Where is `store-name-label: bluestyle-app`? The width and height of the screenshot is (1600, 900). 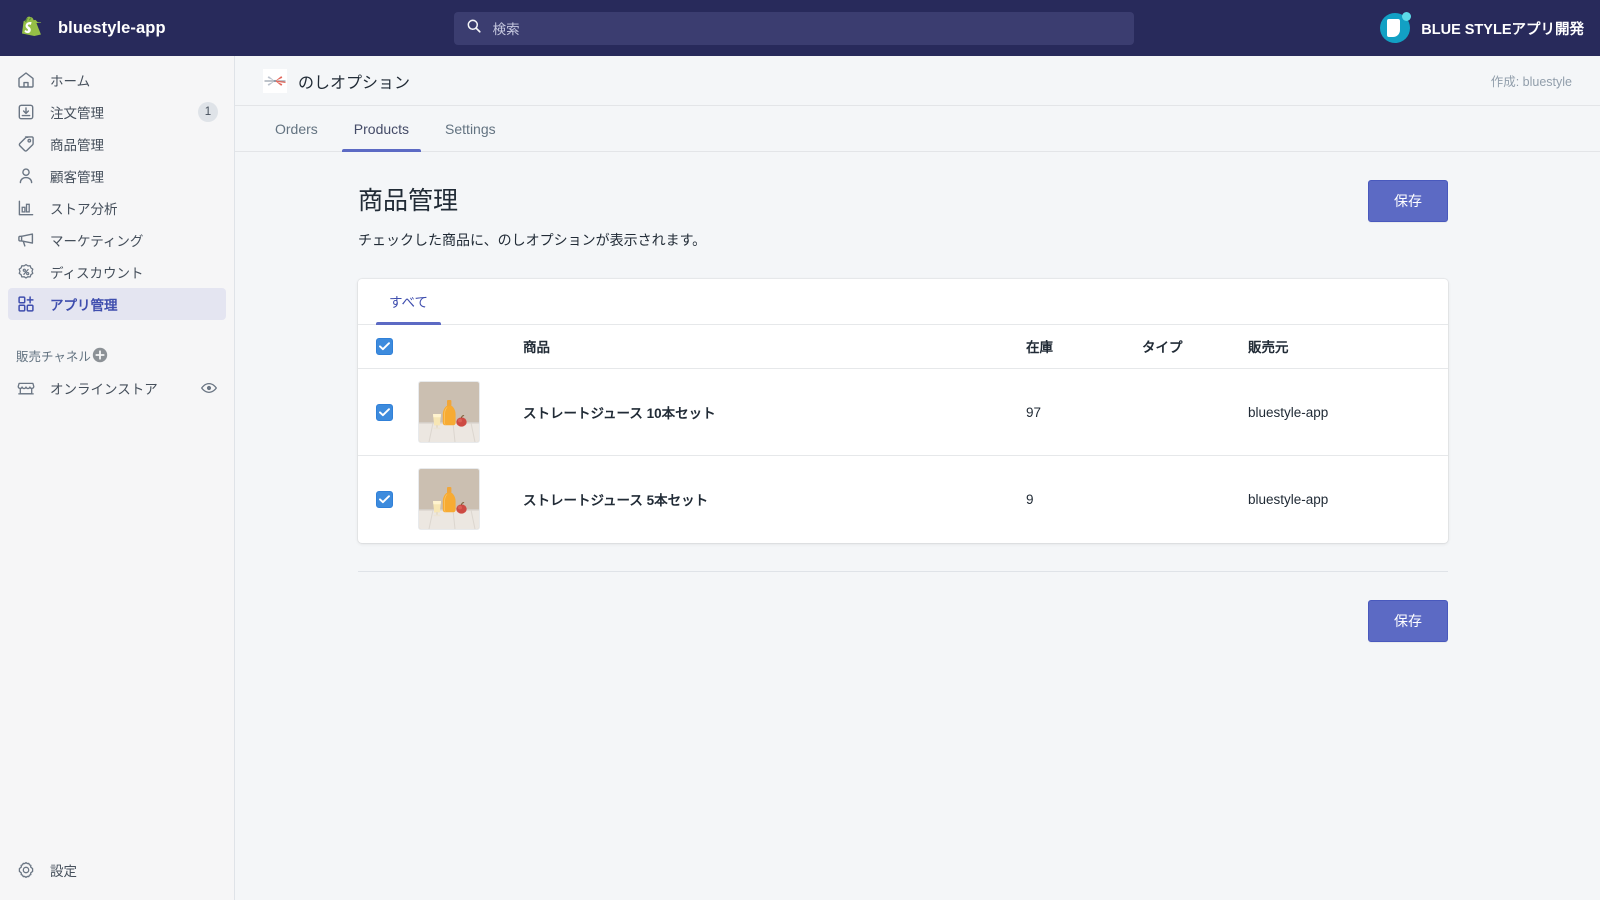 store-name-label: bluestyle-app is located at coordinates (112, 27).